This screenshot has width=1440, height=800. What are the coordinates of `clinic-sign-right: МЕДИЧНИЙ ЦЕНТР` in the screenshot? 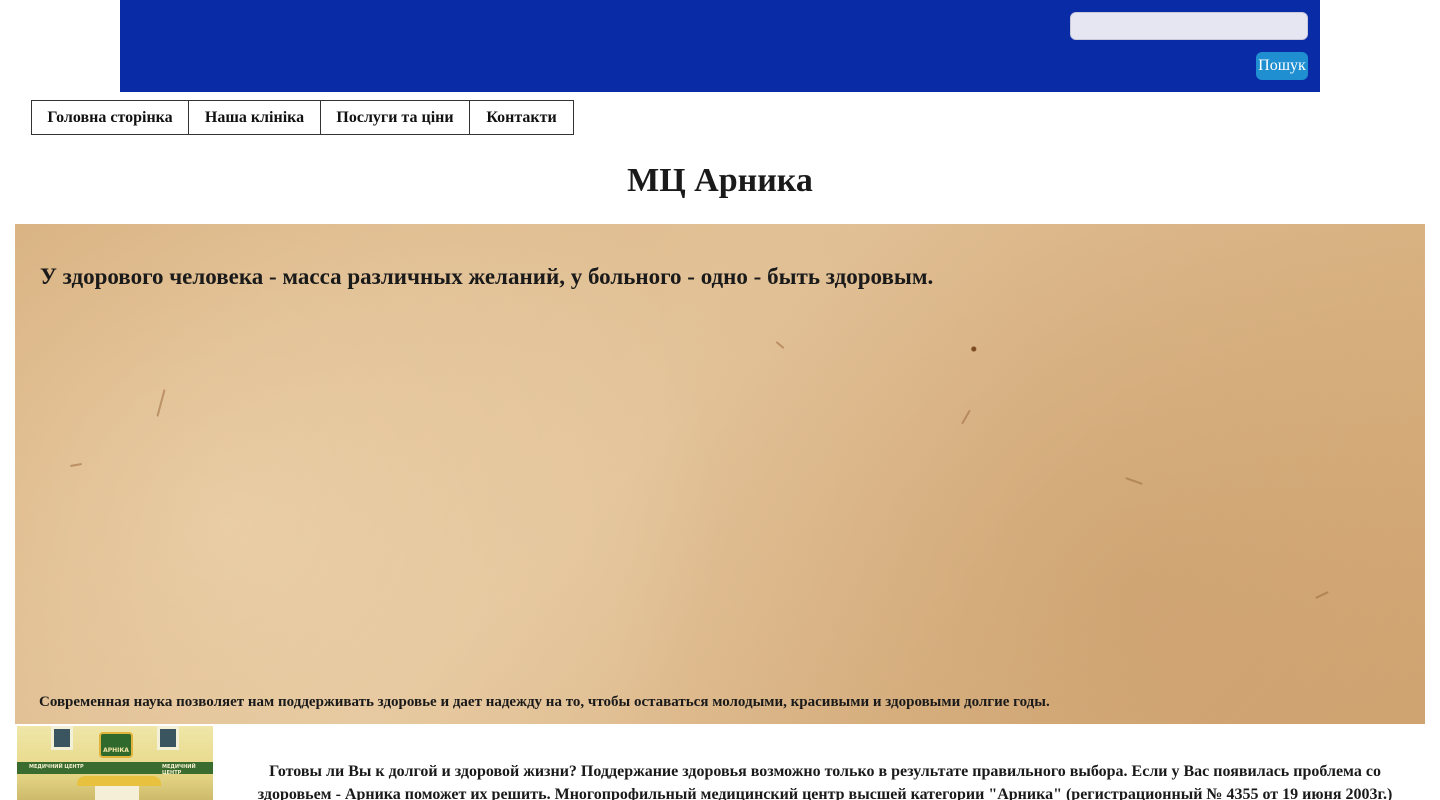 It's located at (179, 770).